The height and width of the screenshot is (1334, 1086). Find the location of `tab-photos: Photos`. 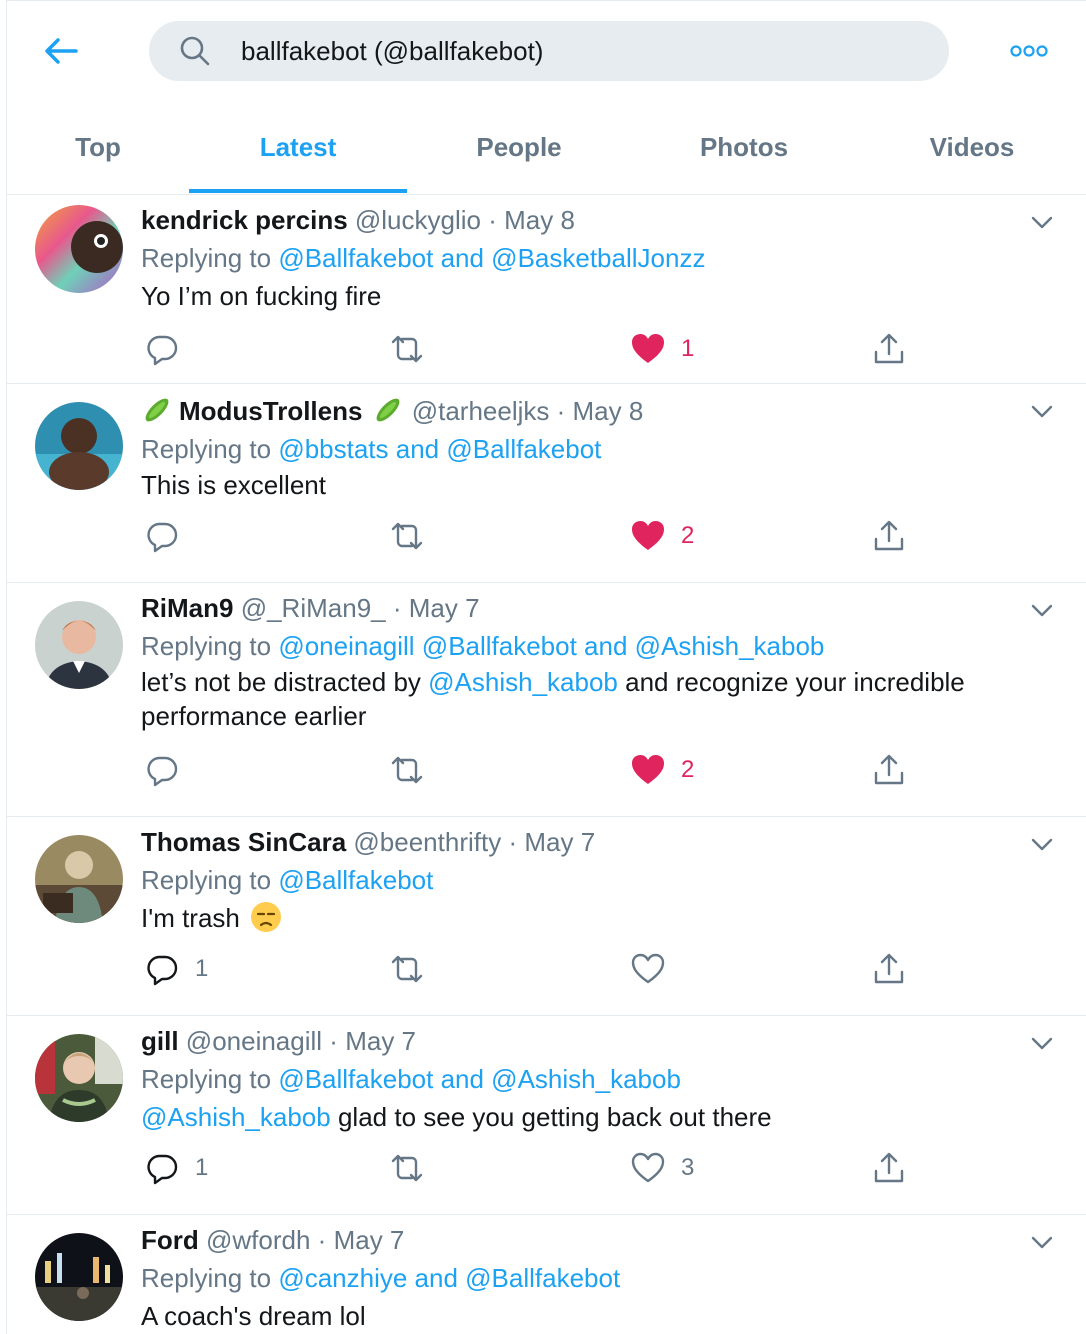

tab-photos: Photos is located at coordinates (744, 147).